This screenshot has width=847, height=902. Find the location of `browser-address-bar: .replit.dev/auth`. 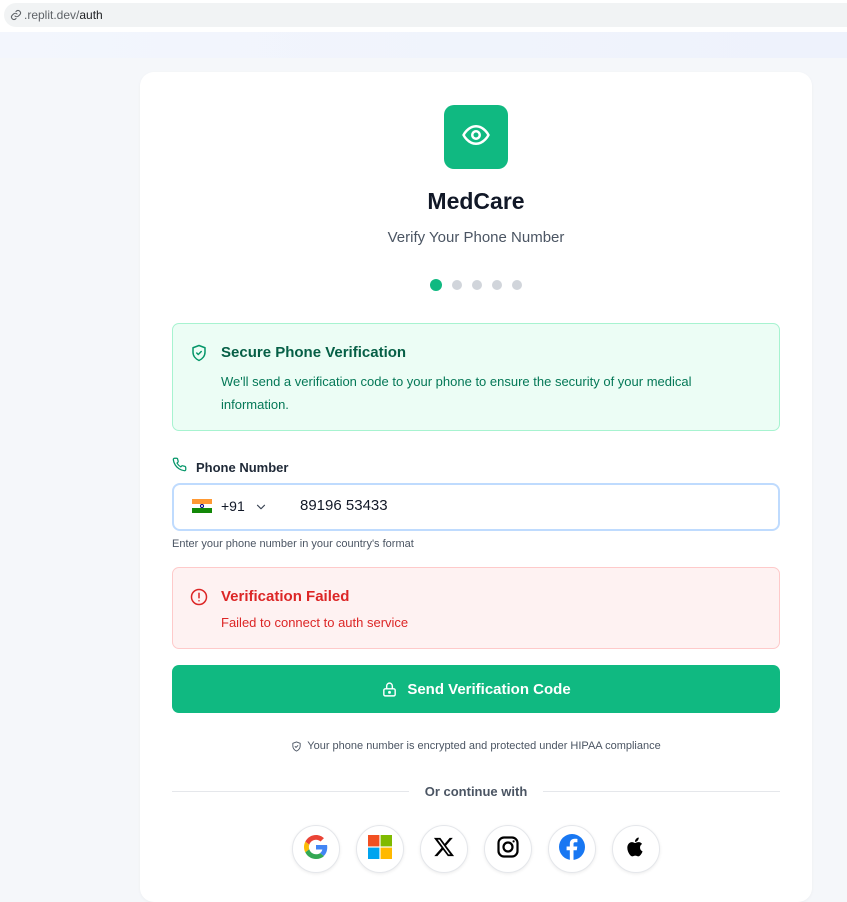

browser-address-bar: .replit.dev/auth is located at coordinates (423, 16).